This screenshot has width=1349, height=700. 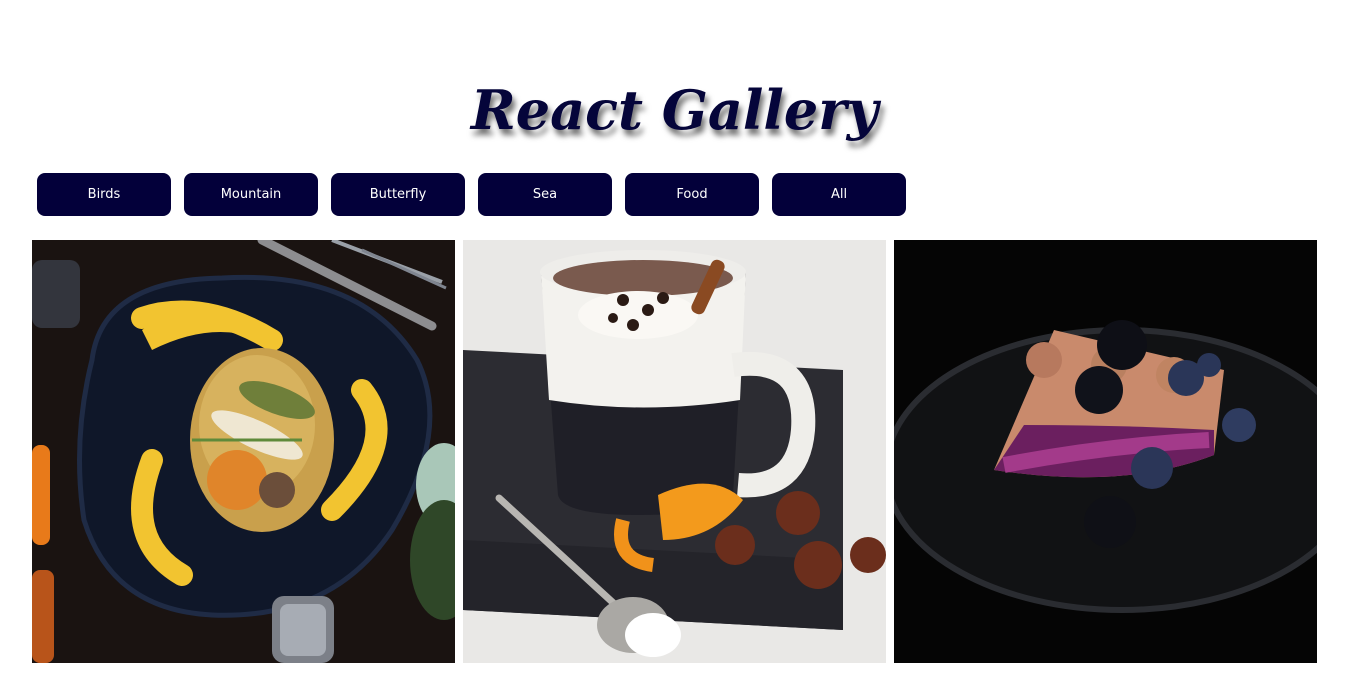 I want to click on filter-bar: Birds Mountain Butterfly Sea Food All, so click(x=471, y=194).